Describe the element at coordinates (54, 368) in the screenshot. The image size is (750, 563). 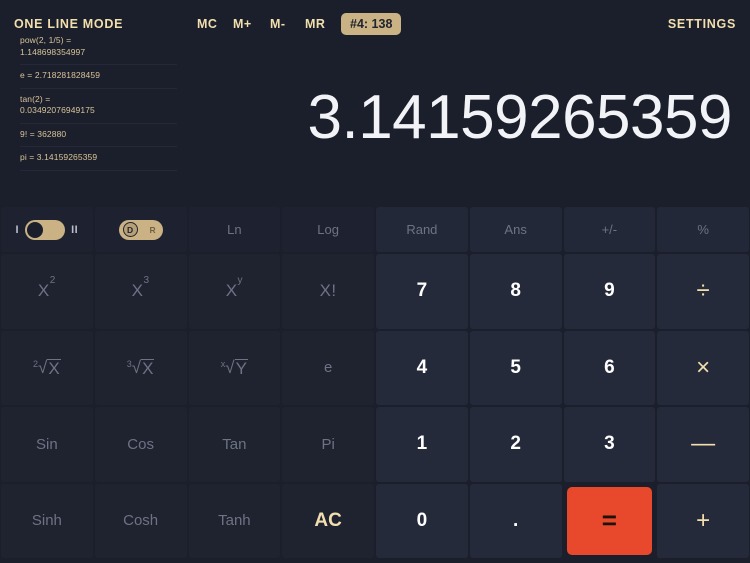
I see `square-root-argument: X` at that location.